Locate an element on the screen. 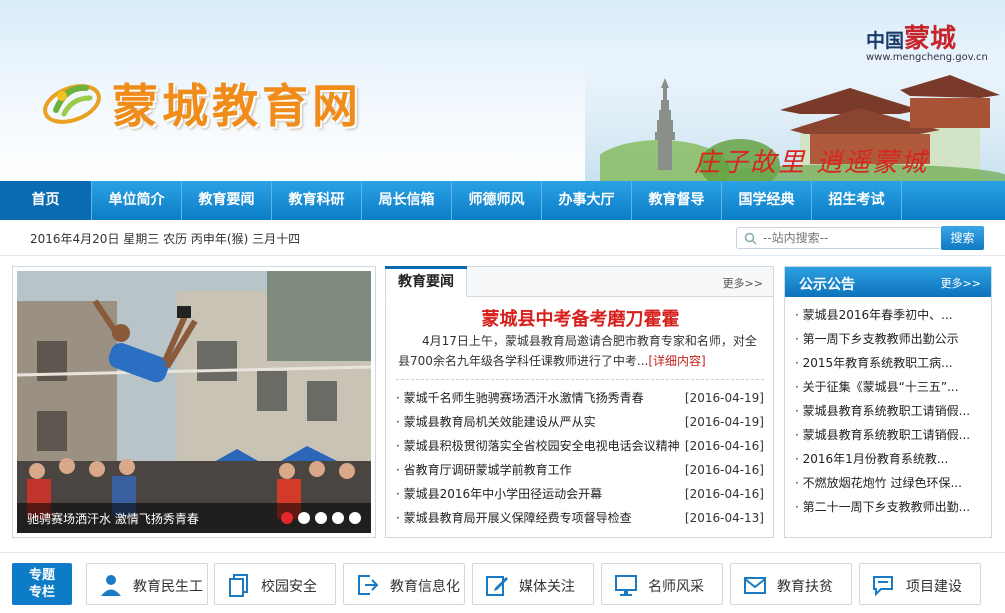 The height and width of the screenshot is (613, 1005). documents-icon is located at coordinates (238, 585).